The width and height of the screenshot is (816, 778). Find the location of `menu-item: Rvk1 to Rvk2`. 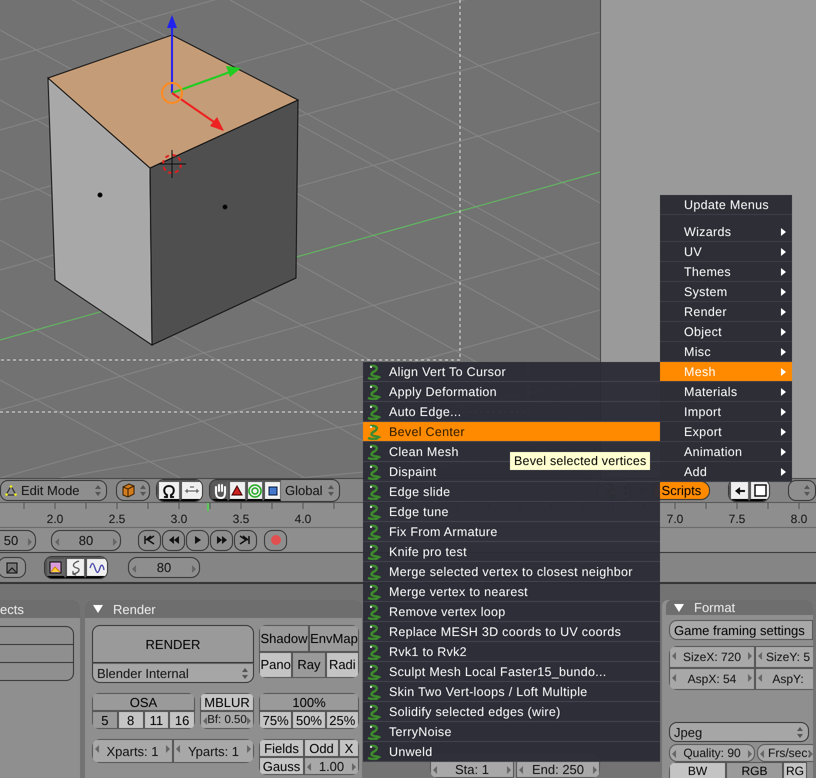

menu-item: Rvk1 to Rvk2 is located at coordinates (511, 652).